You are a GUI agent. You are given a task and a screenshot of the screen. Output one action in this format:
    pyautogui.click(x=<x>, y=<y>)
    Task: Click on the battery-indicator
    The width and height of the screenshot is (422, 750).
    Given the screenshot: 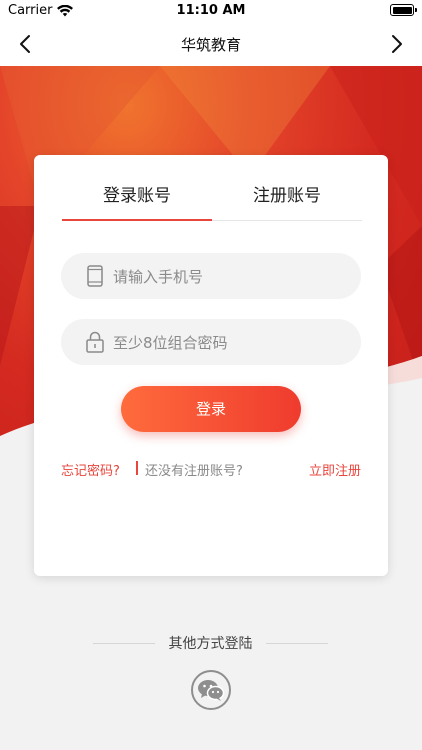 What is the action you would take?
    pyautogui.click(x=403, y=10)
    